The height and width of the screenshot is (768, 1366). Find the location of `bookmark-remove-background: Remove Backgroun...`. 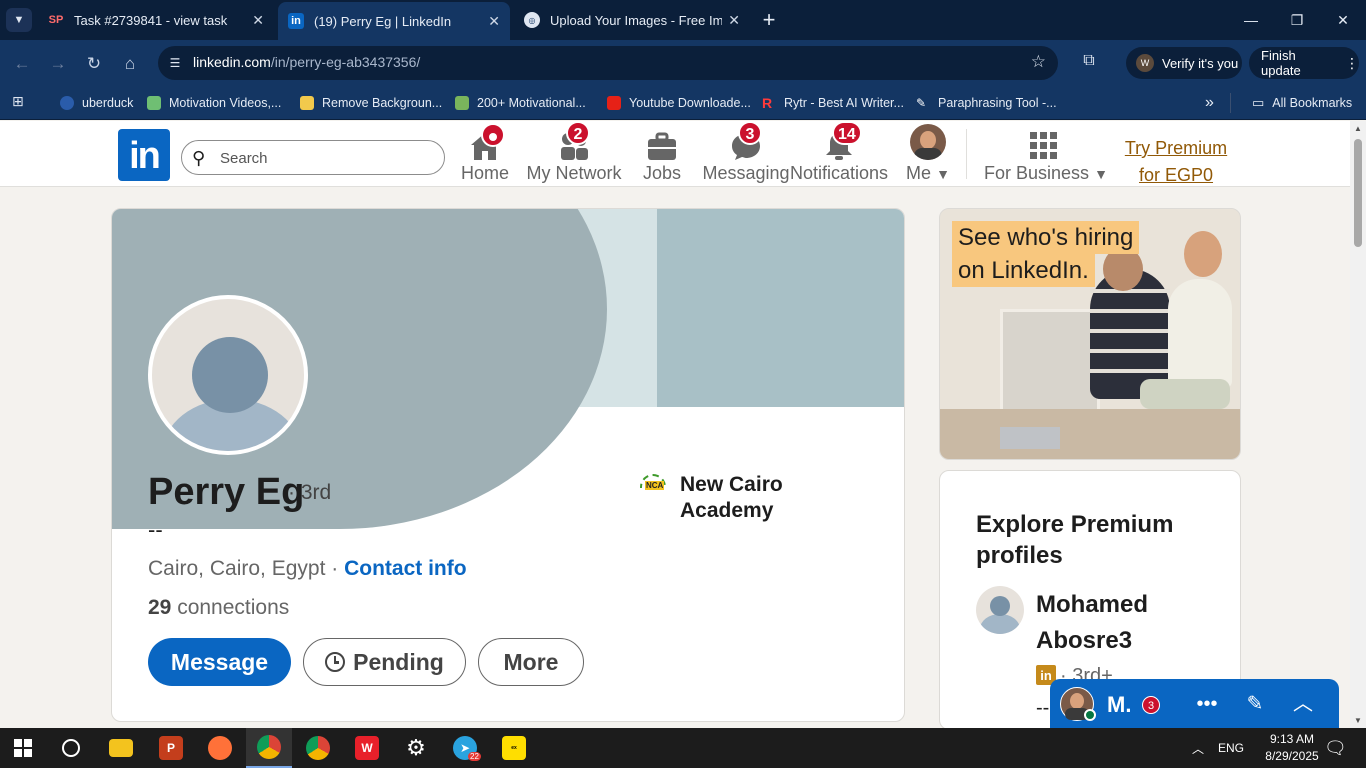

bookmark-remove-background: Remove Backgroun... is located at coordinates (371, 103).